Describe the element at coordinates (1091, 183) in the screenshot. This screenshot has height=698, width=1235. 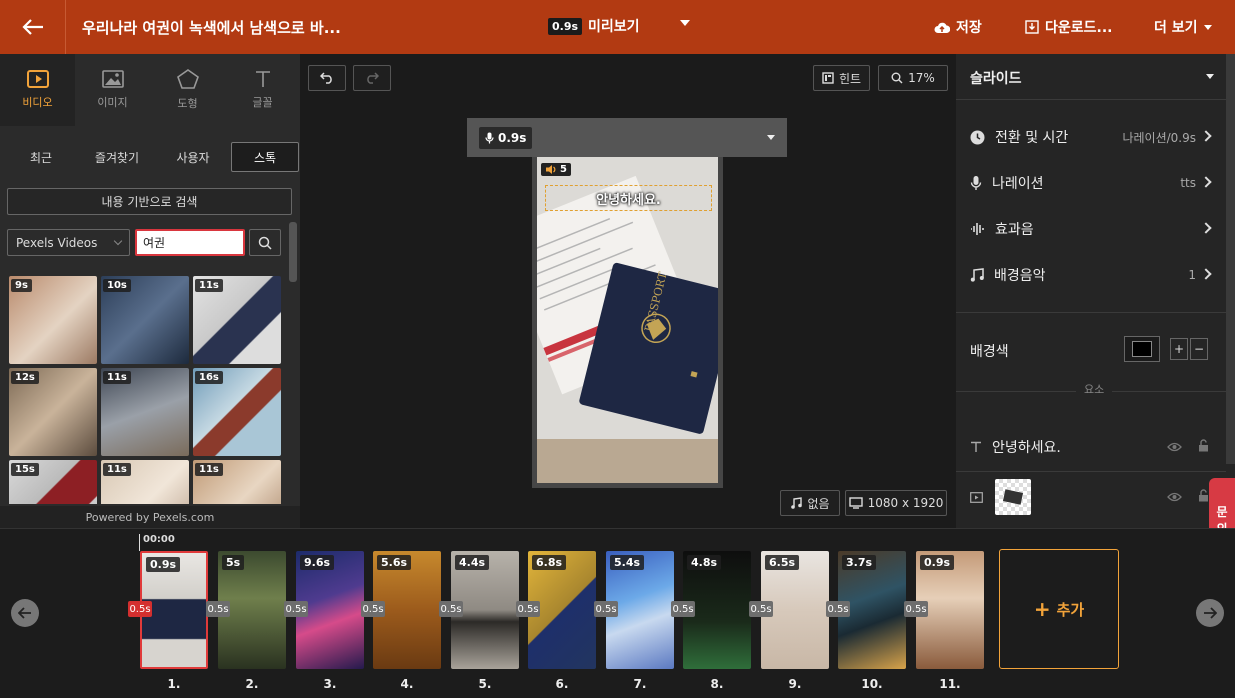
I see `row-narration: 나레이션 tts` at that location.